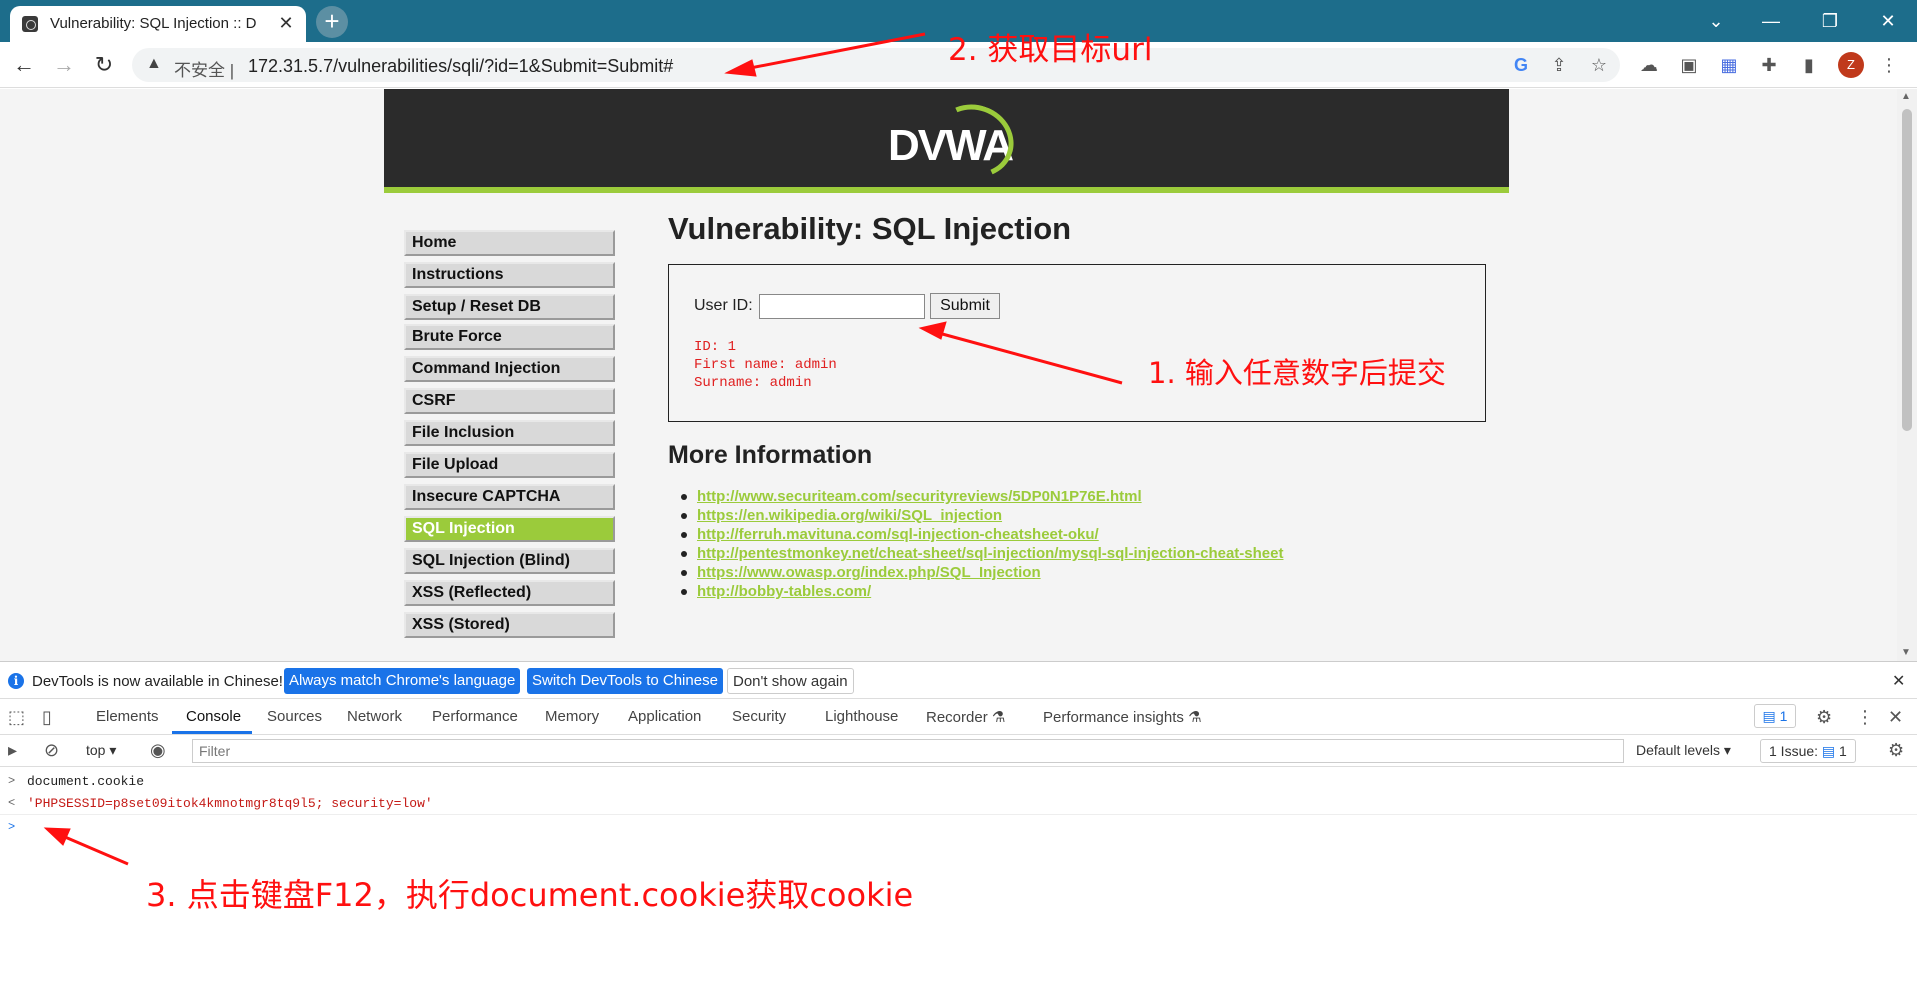 This screenshot has width=1917, height=982. I want to click on bookmark-star-icon: ☆, so click(1599, 65).